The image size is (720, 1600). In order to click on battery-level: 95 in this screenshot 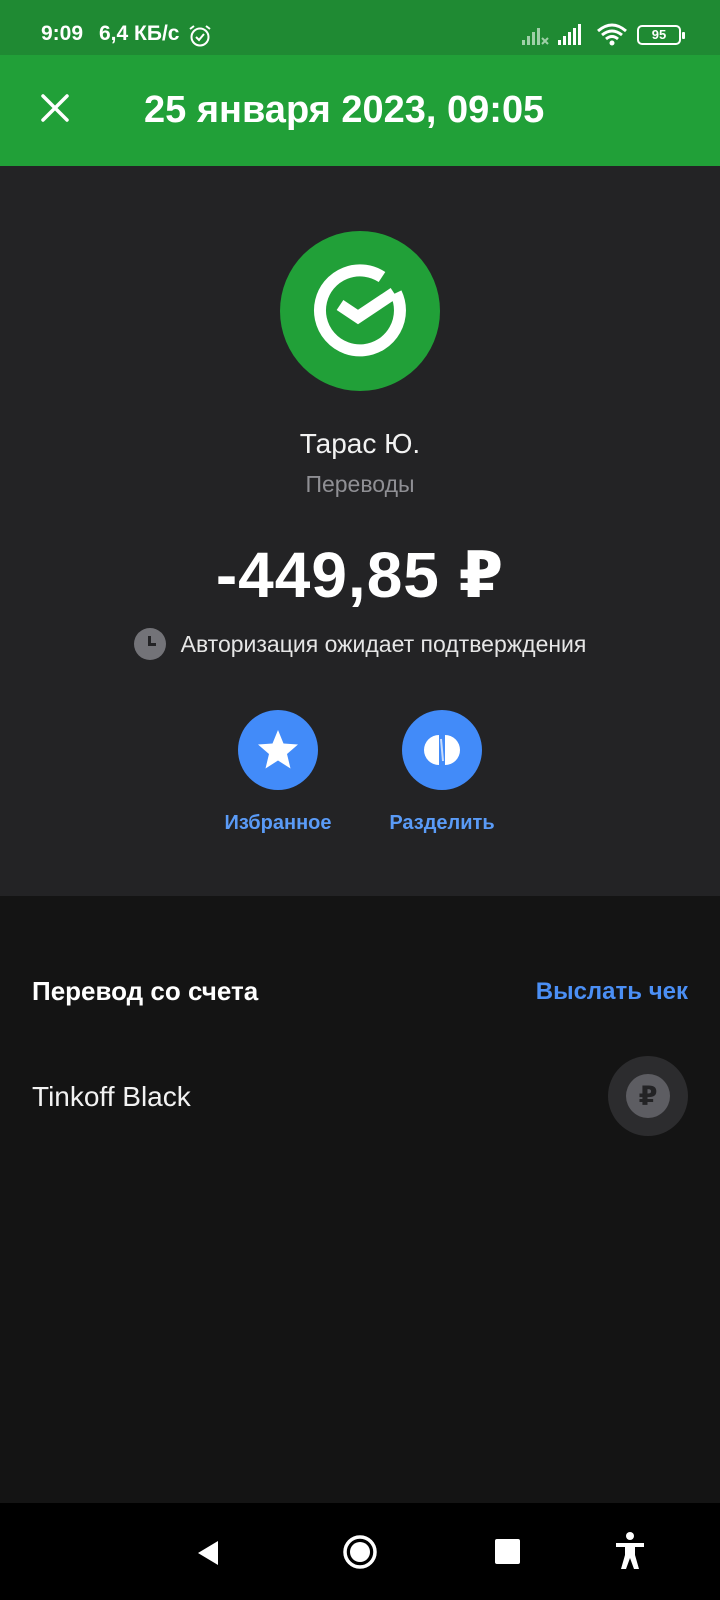, I will do `click(659, 34)`.